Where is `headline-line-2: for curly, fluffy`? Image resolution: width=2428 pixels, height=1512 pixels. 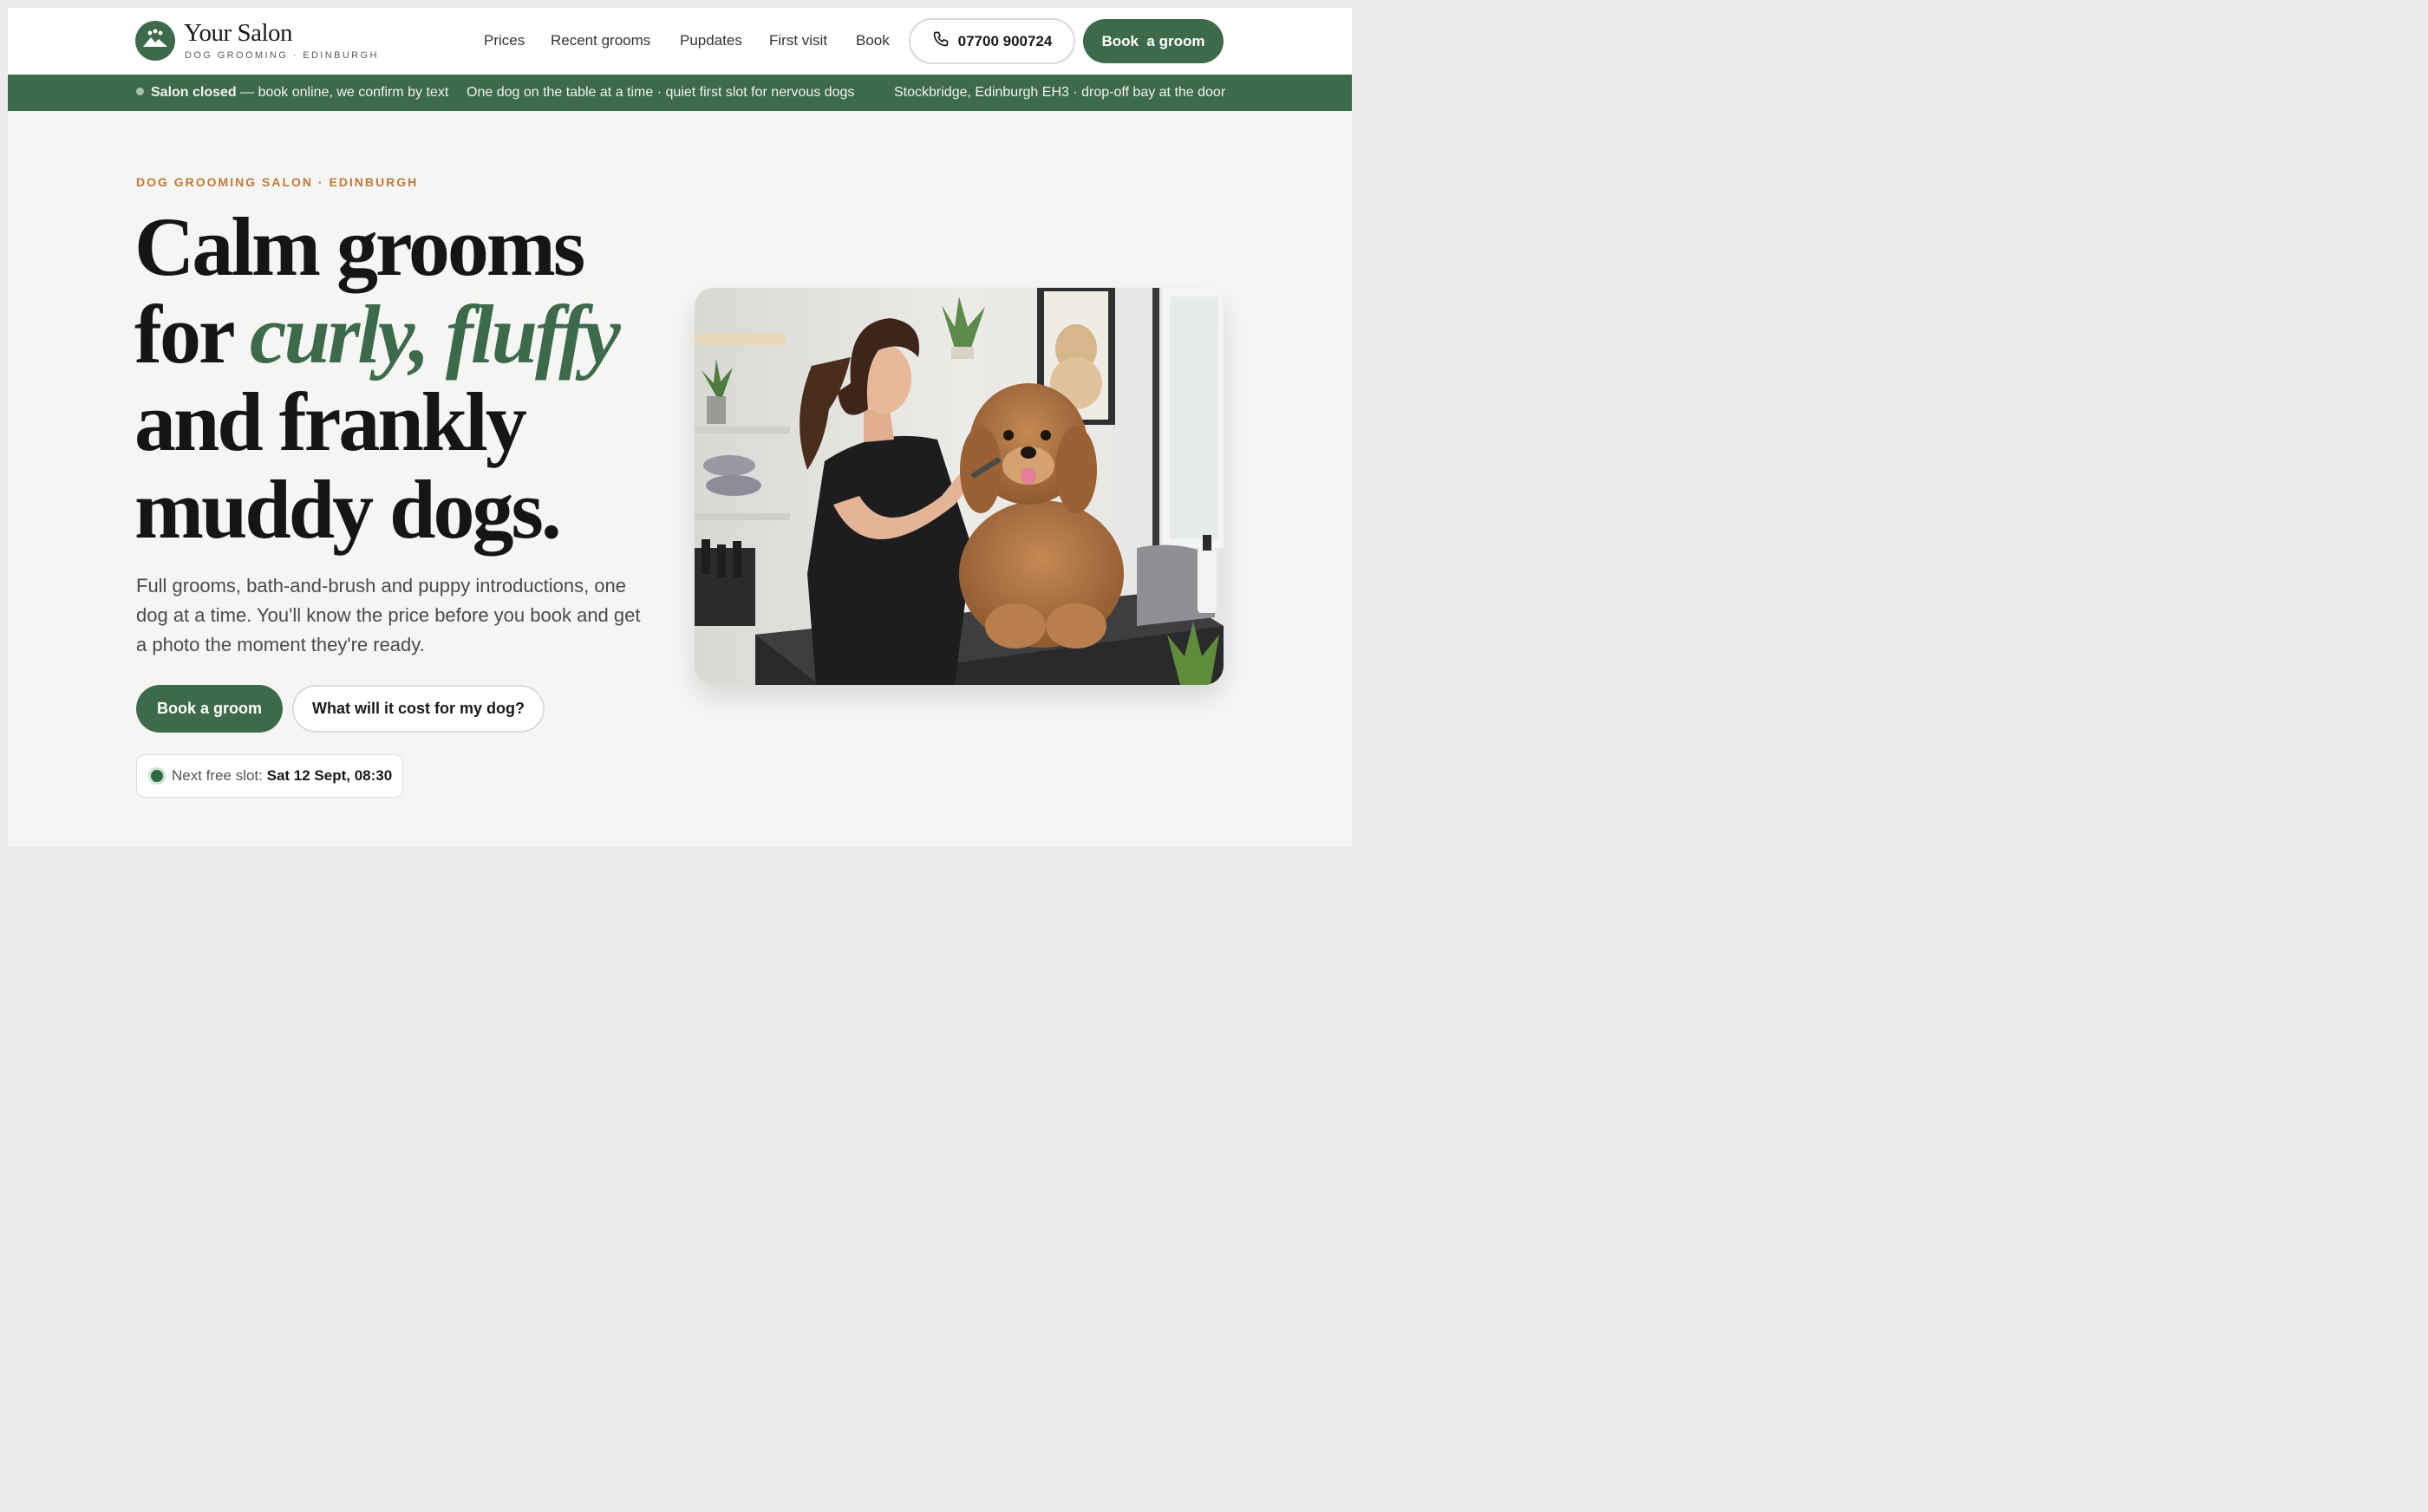 headline-line-2: for curly, fluffy is located at coordinates (403, 334).